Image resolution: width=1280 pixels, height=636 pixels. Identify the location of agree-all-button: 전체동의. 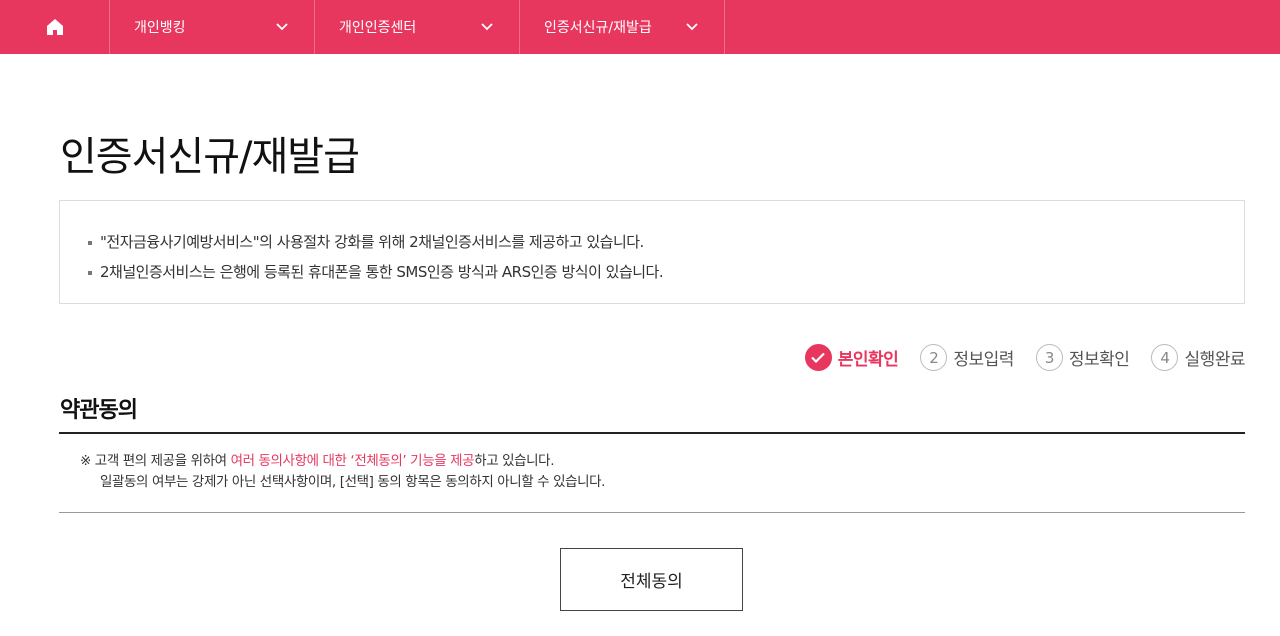
(651, 579).